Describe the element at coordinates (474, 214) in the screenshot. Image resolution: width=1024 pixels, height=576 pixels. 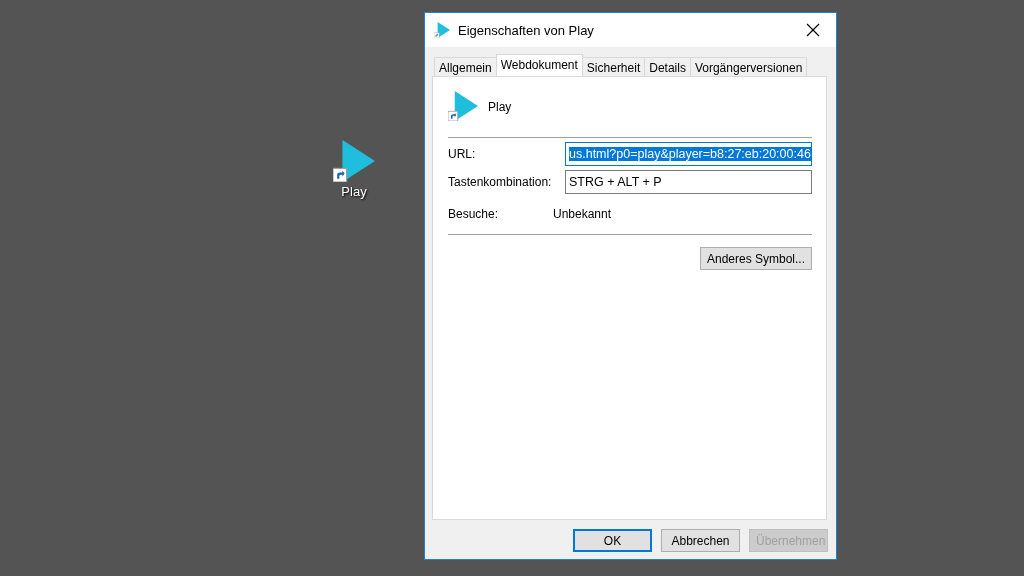
I see `field-label: Besuche:` at that location.